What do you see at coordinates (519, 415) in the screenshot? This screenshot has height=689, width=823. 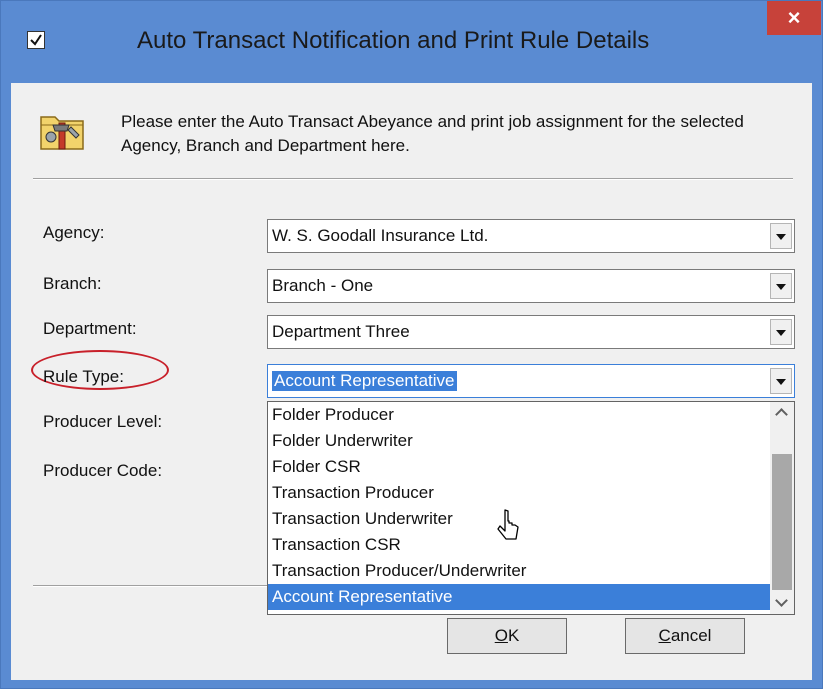 I see `list-item: Folder Producer` at bounding box center [519, 415].